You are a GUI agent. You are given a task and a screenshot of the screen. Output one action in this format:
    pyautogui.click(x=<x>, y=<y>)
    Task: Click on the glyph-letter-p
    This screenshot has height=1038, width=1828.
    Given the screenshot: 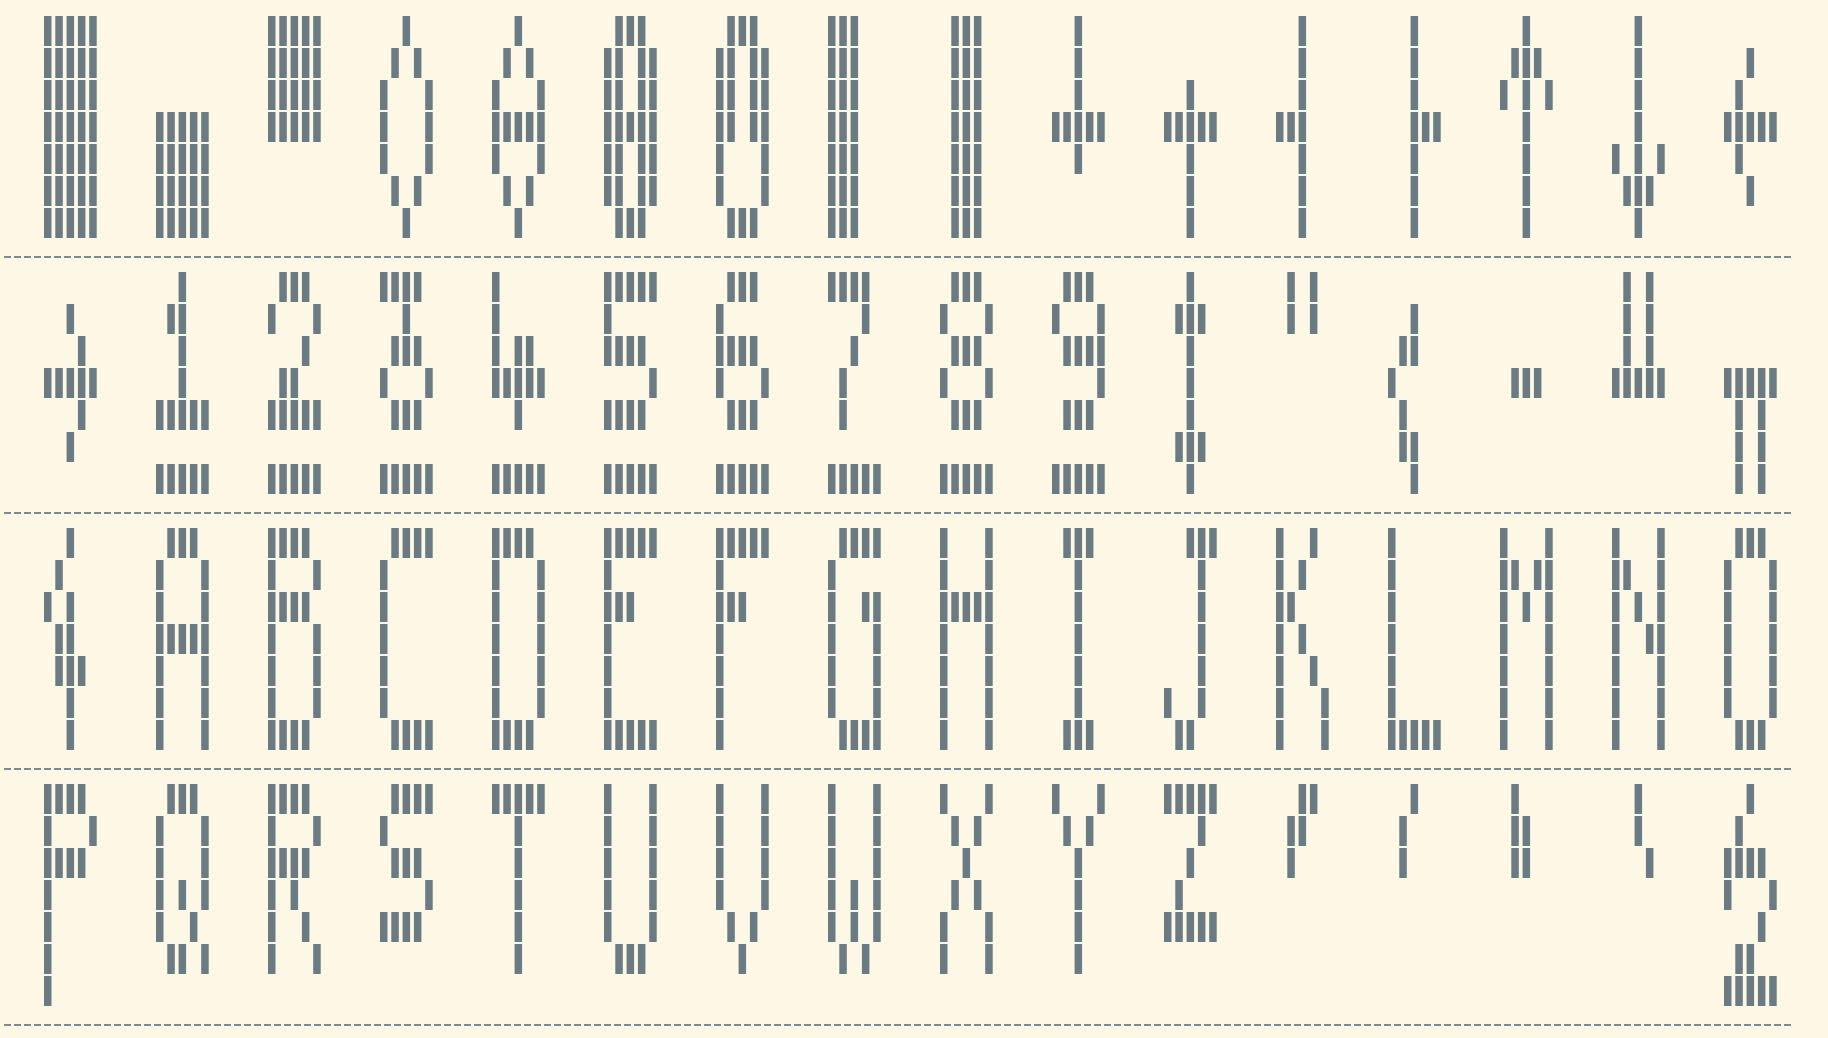 What is the action you would take?
    pyautogui.click(x=70, y=895)
    